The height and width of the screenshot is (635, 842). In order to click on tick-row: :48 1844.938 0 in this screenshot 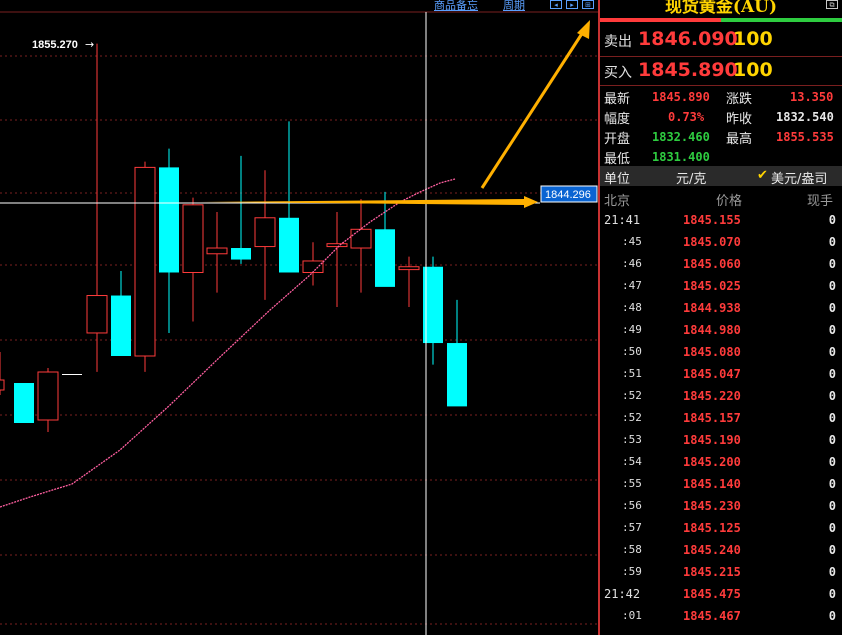, I will do `click(721, 308)`.